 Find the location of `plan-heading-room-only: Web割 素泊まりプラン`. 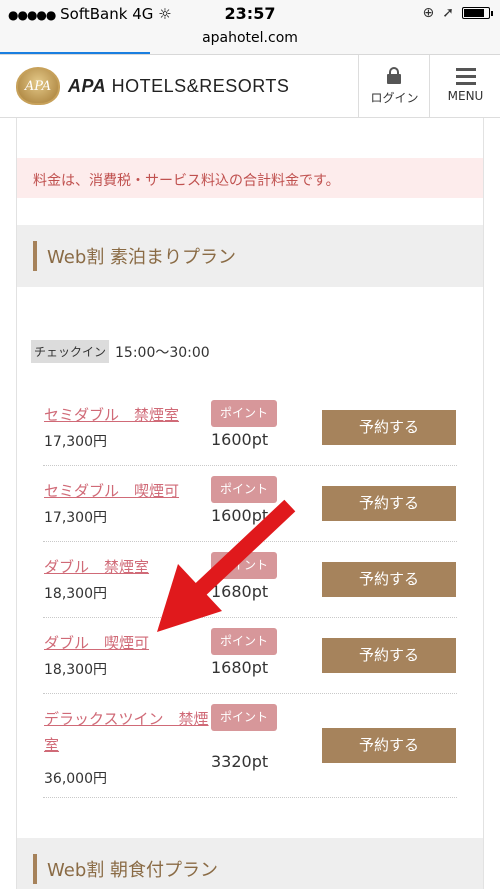

plan-heading-room-only: Web割 素泊まりプラン is located at coordinates (250, 256).